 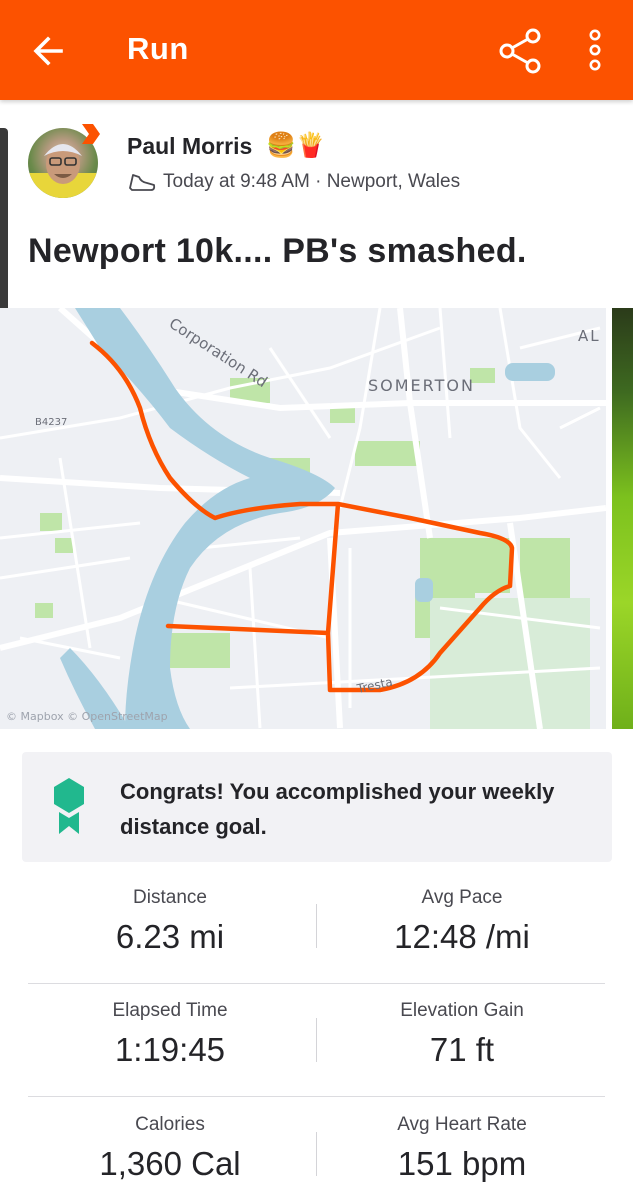 I want to click on athlete-name: Paul Morris, so click(x=189, y=146).